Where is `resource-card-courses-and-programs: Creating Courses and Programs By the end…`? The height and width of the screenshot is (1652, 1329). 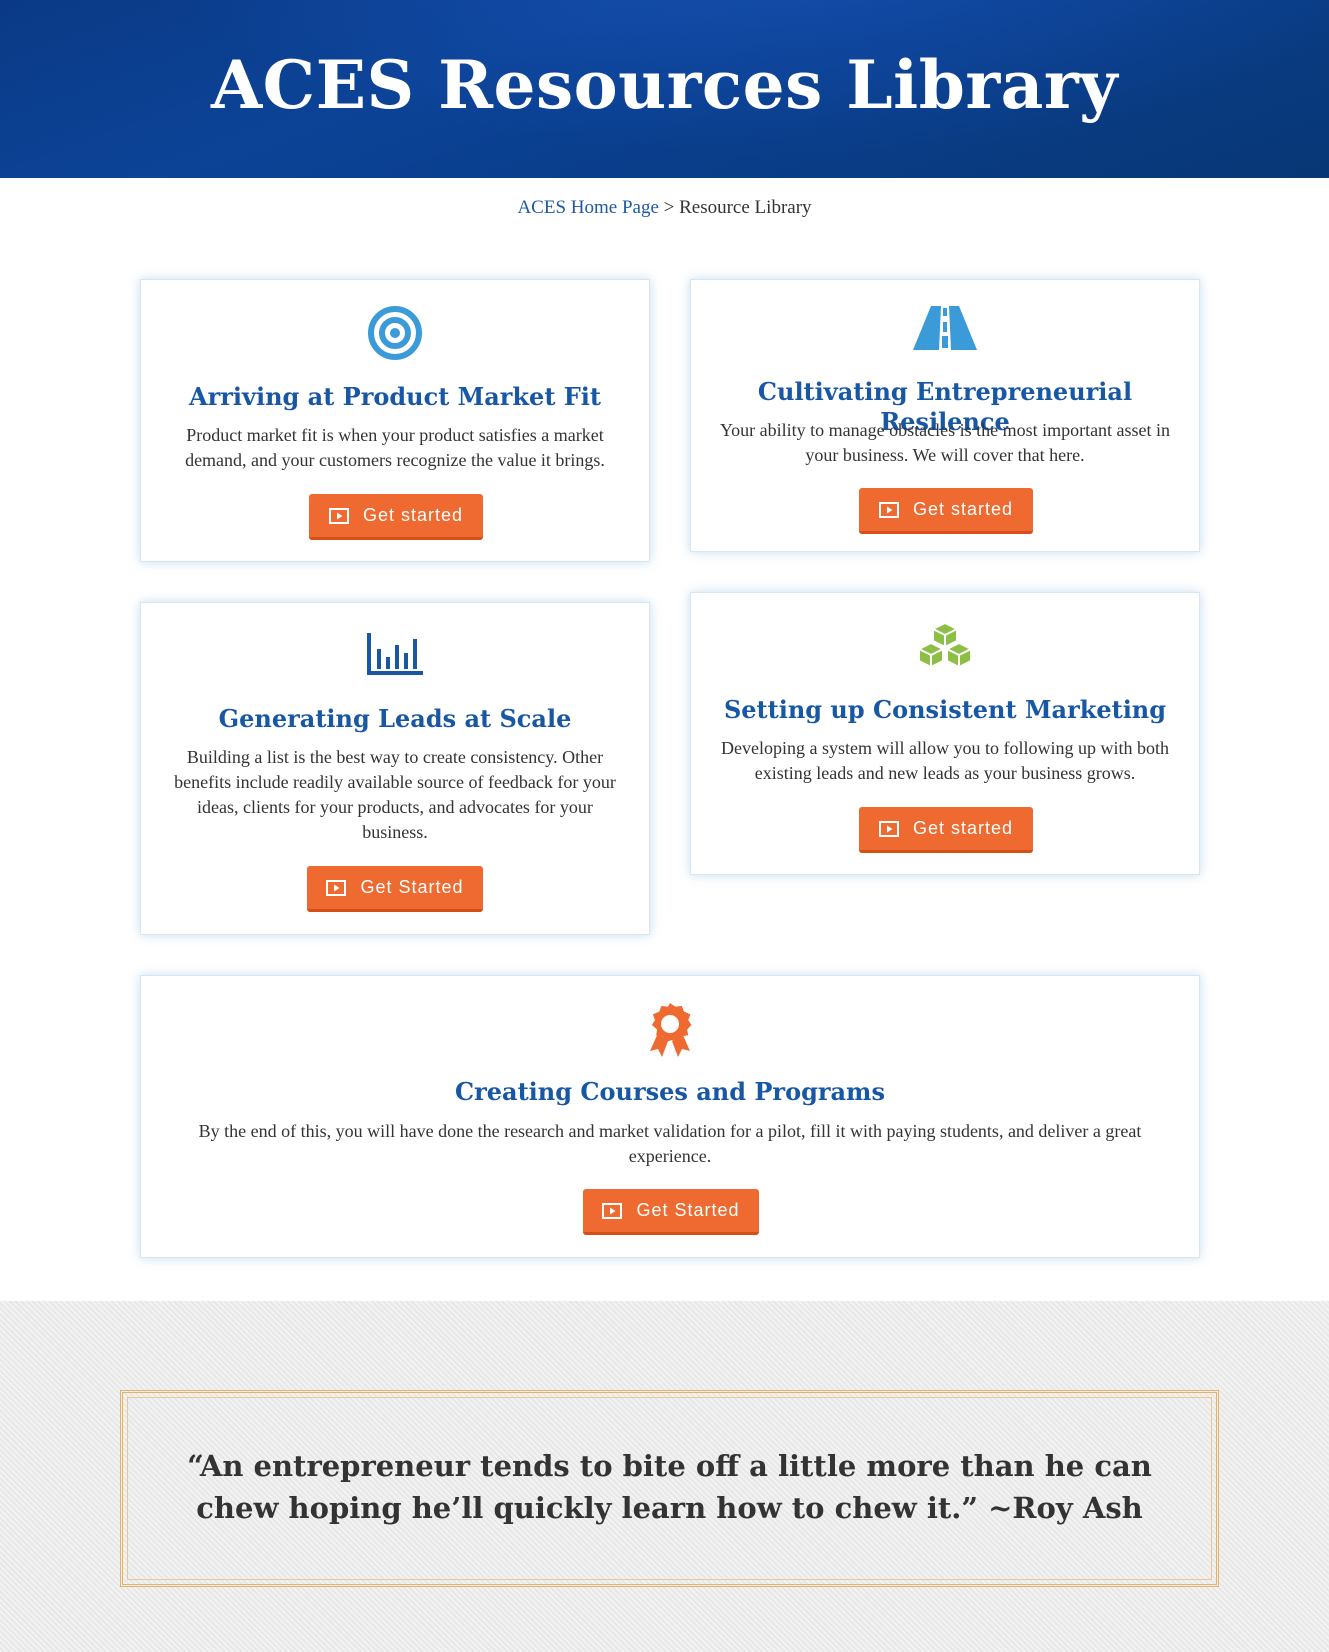
resource-card-courses-and-programs: Creating Courses and Programs By the end… is located at coordinates (670, 1116).